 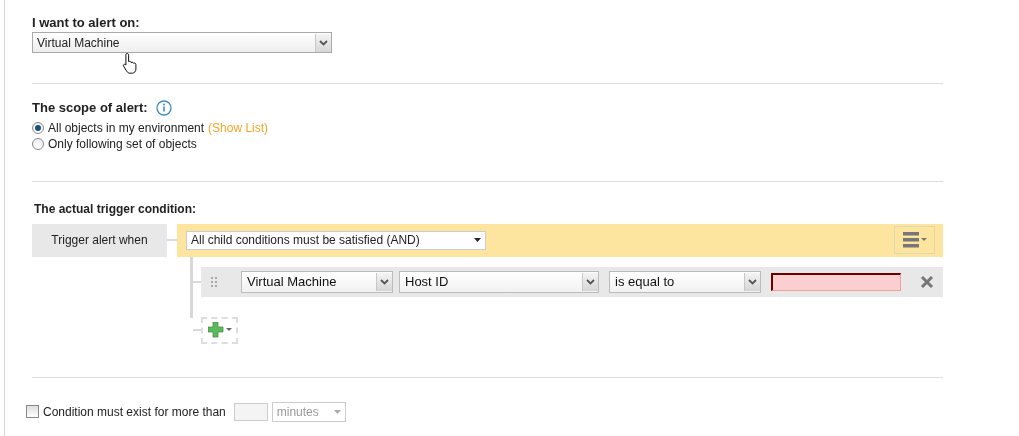 I want to click on attribute-select: Host ID, so click(x=499, y=281).